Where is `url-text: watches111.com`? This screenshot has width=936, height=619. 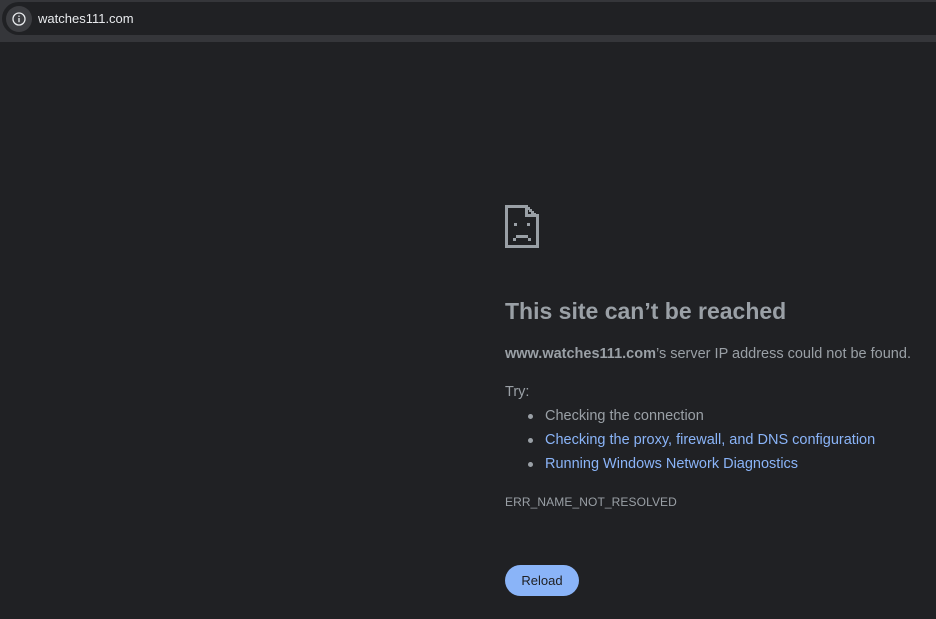
url-text: watches111.com is located at coordinates (86, 19).